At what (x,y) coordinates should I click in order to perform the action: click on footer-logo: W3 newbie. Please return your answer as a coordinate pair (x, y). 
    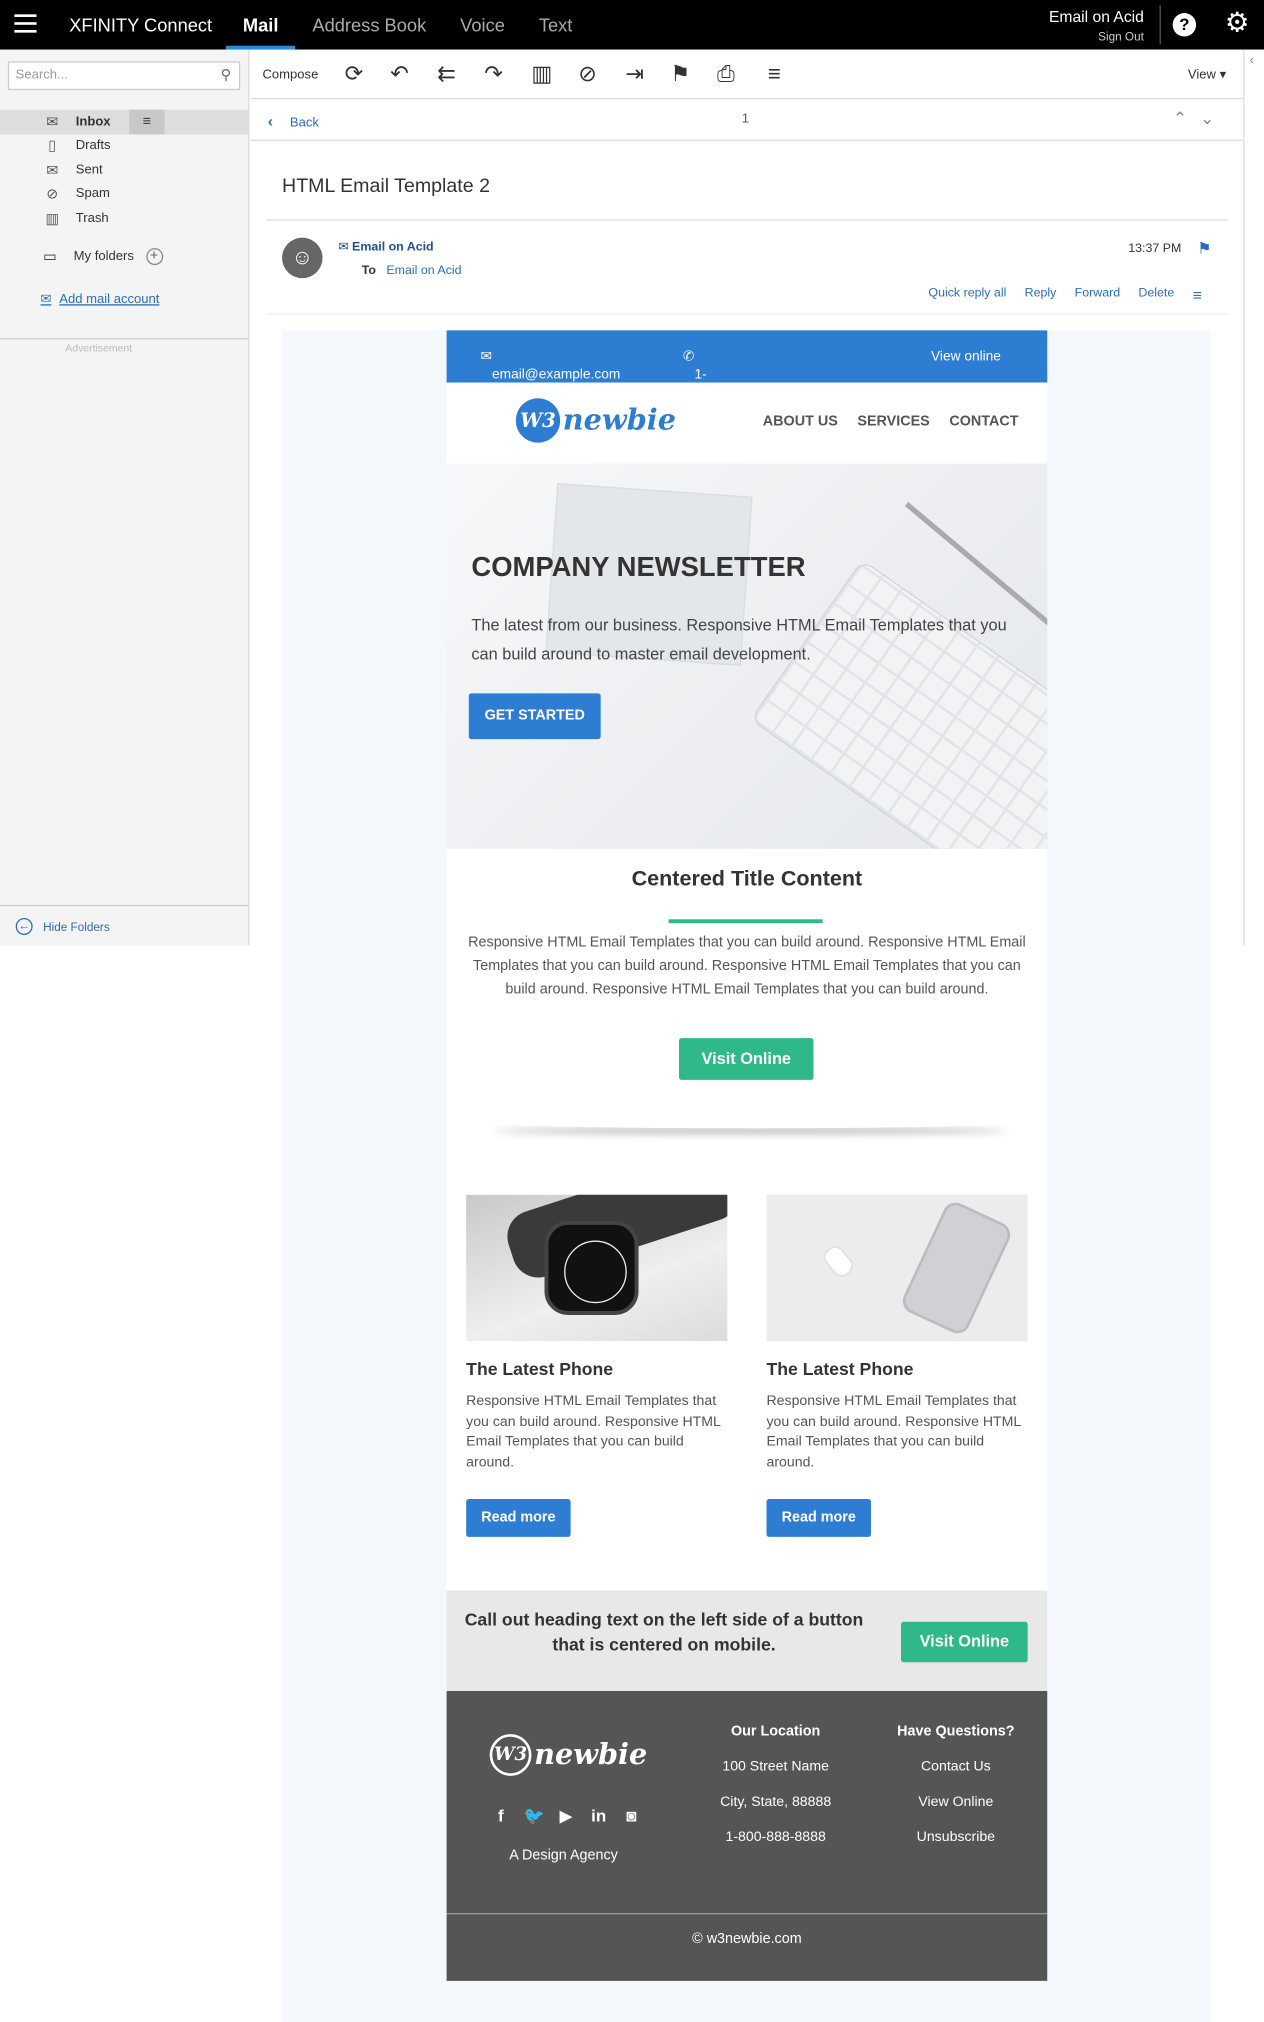
    Looking at the image, I should click on (568, 1755).